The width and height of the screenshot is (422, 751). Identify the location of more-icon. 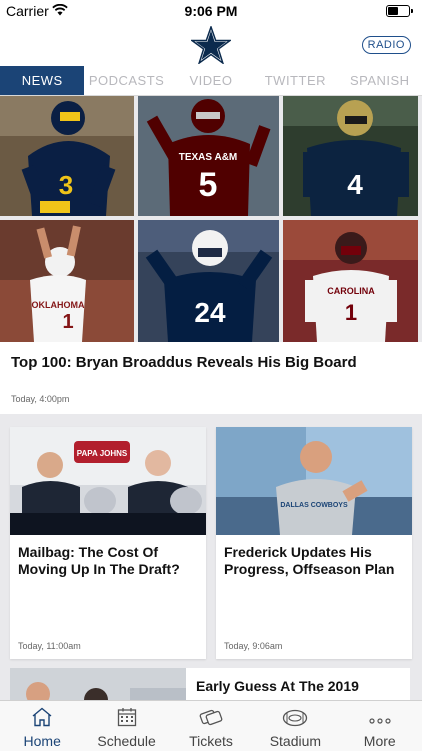
(380, 721).